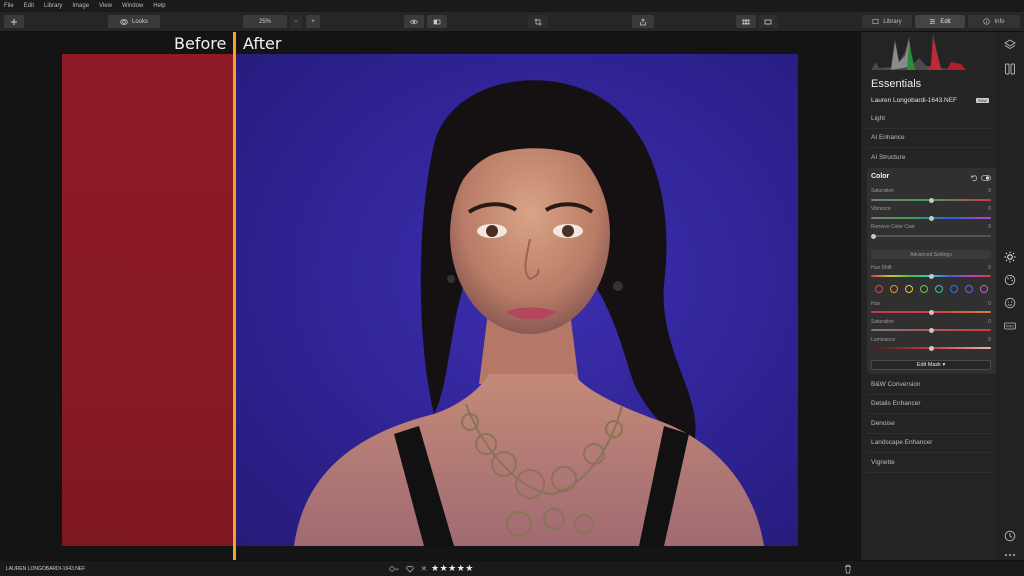 Image resolution: width=1024 pixels, height=576 pixels. I want to click on color-title: Color, so click(880, 176).